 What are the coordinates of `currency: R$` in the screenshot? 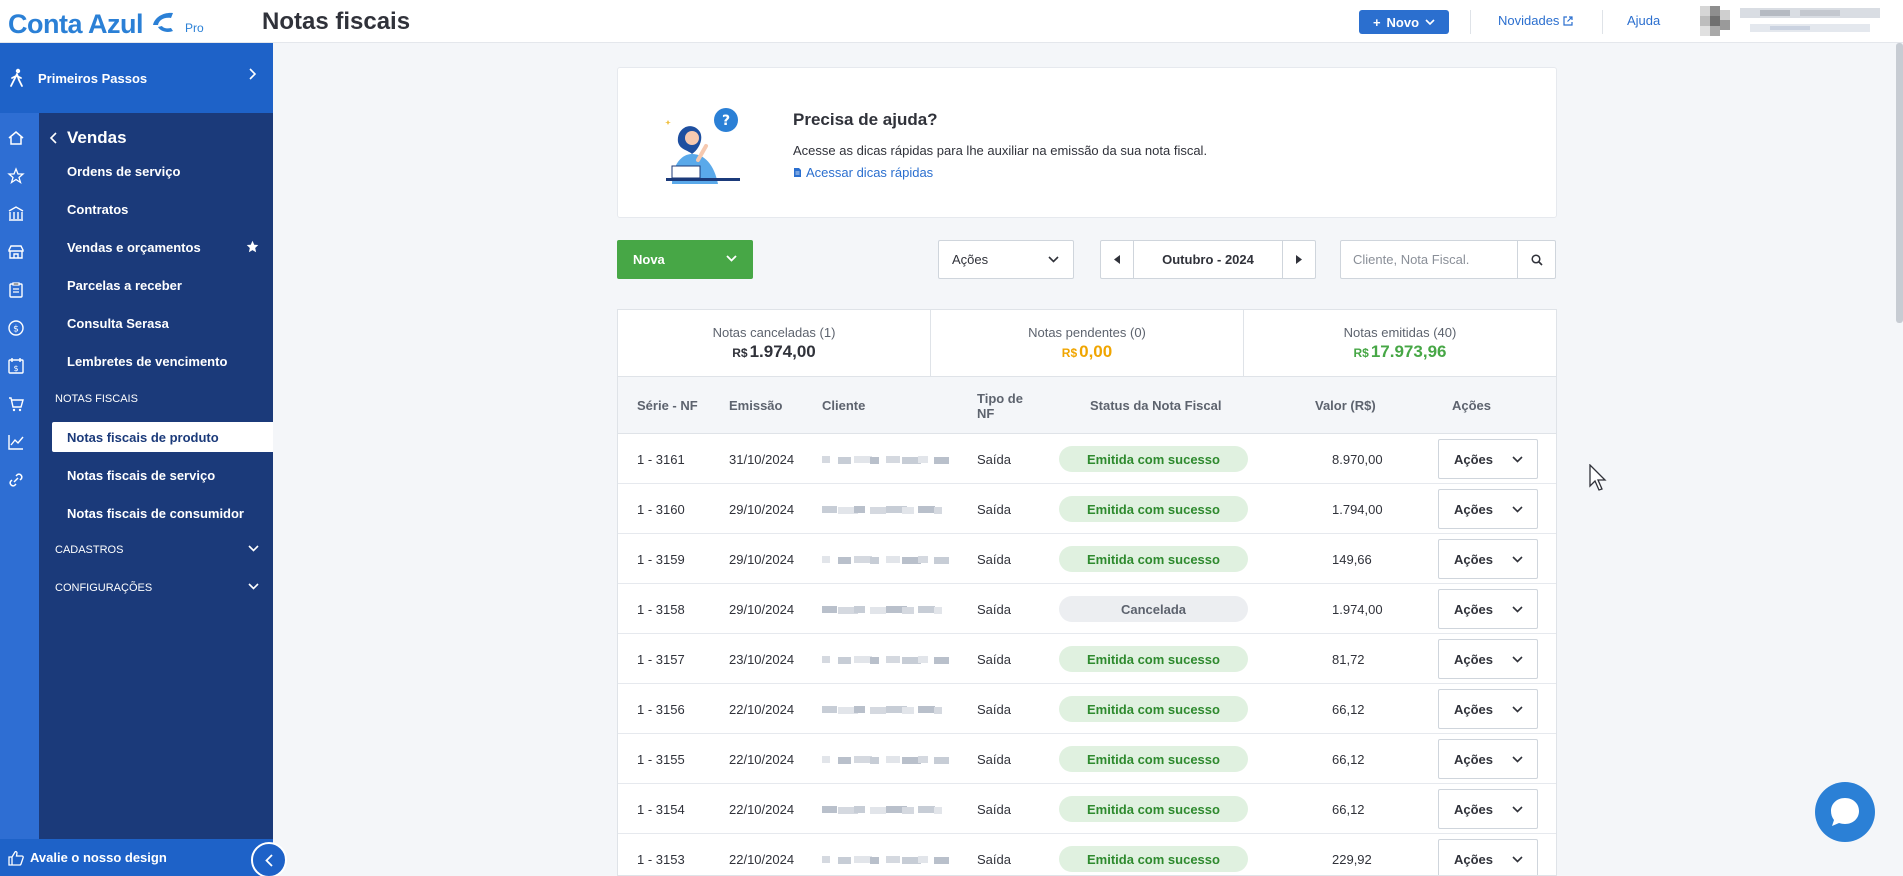 It's located at (1361, 352).